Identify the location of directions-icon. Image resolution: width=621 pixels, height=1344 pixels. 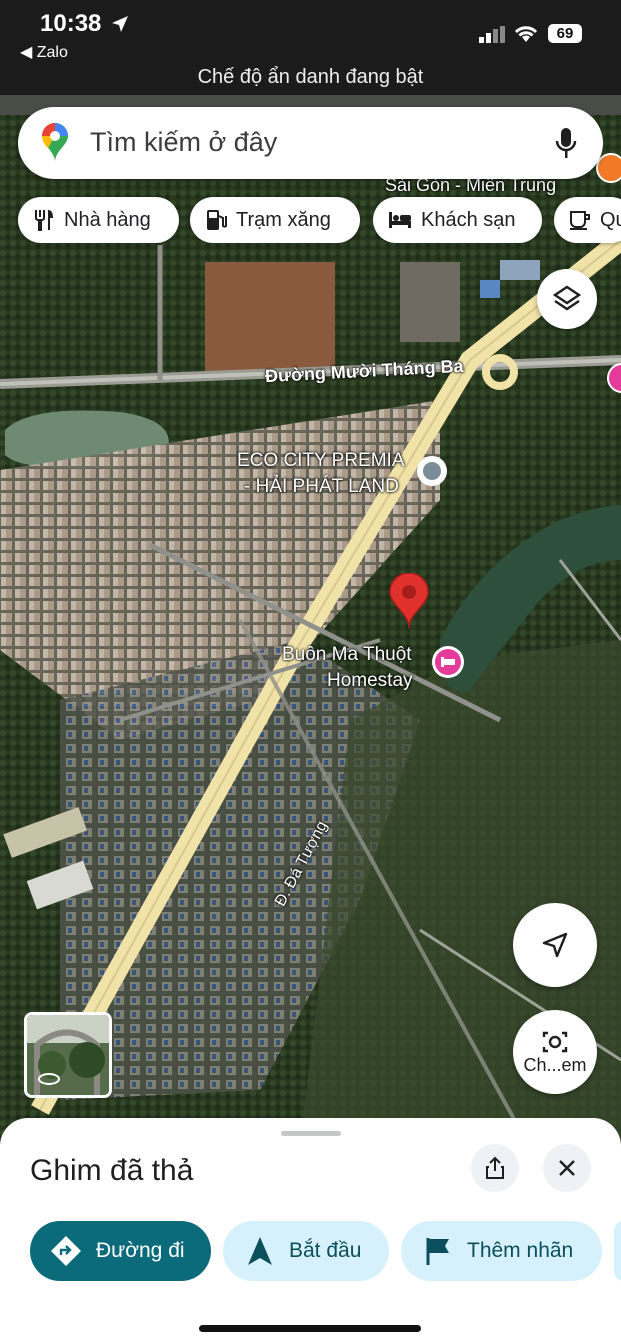
(66, 1251).